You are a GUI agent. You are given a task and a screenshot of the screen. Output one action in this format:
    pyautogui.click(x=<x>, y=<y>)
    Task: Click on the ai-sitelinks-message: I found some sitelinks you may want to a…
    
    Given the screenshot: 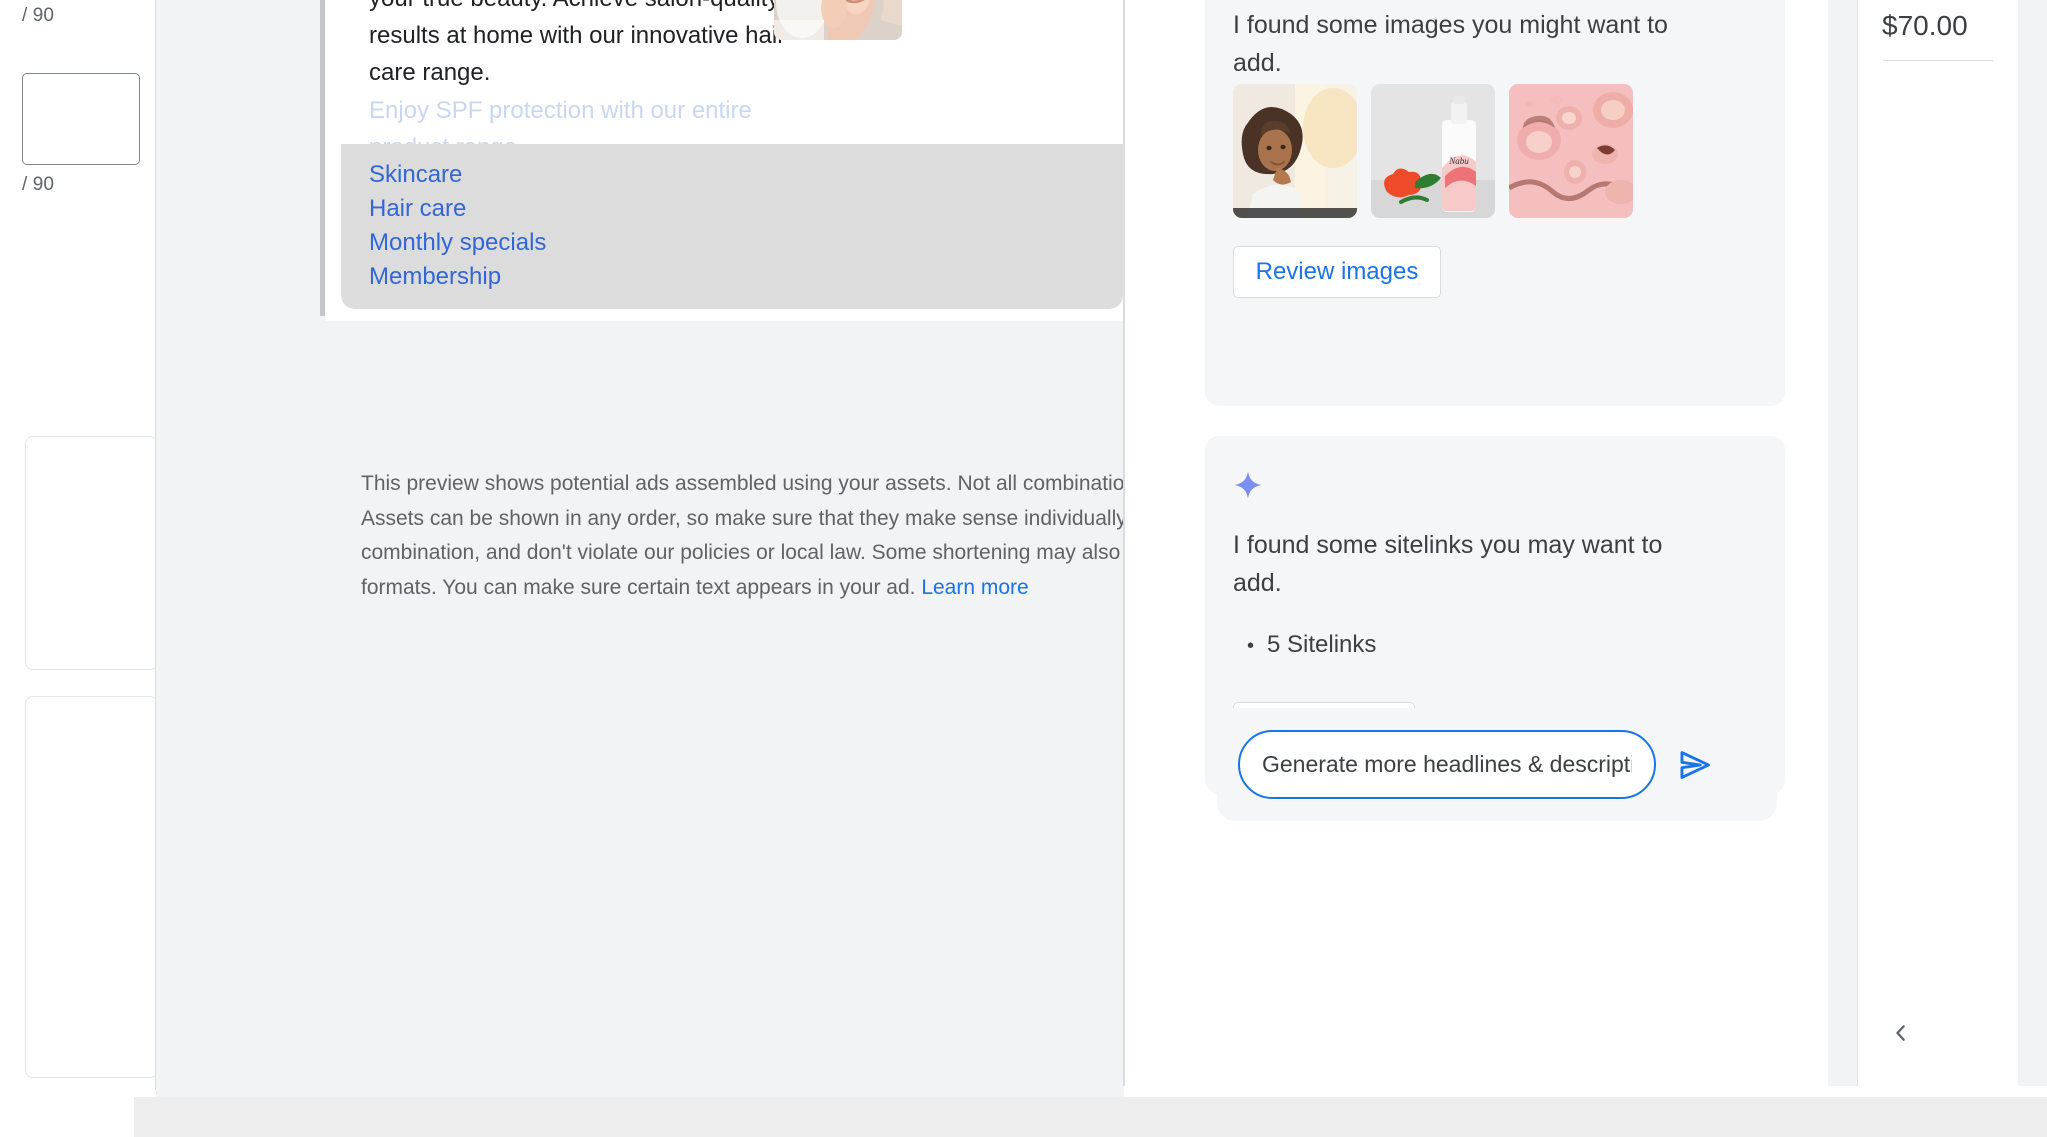 What is the action you would take?
    pyautogui.click(x=1448, y=564)
    